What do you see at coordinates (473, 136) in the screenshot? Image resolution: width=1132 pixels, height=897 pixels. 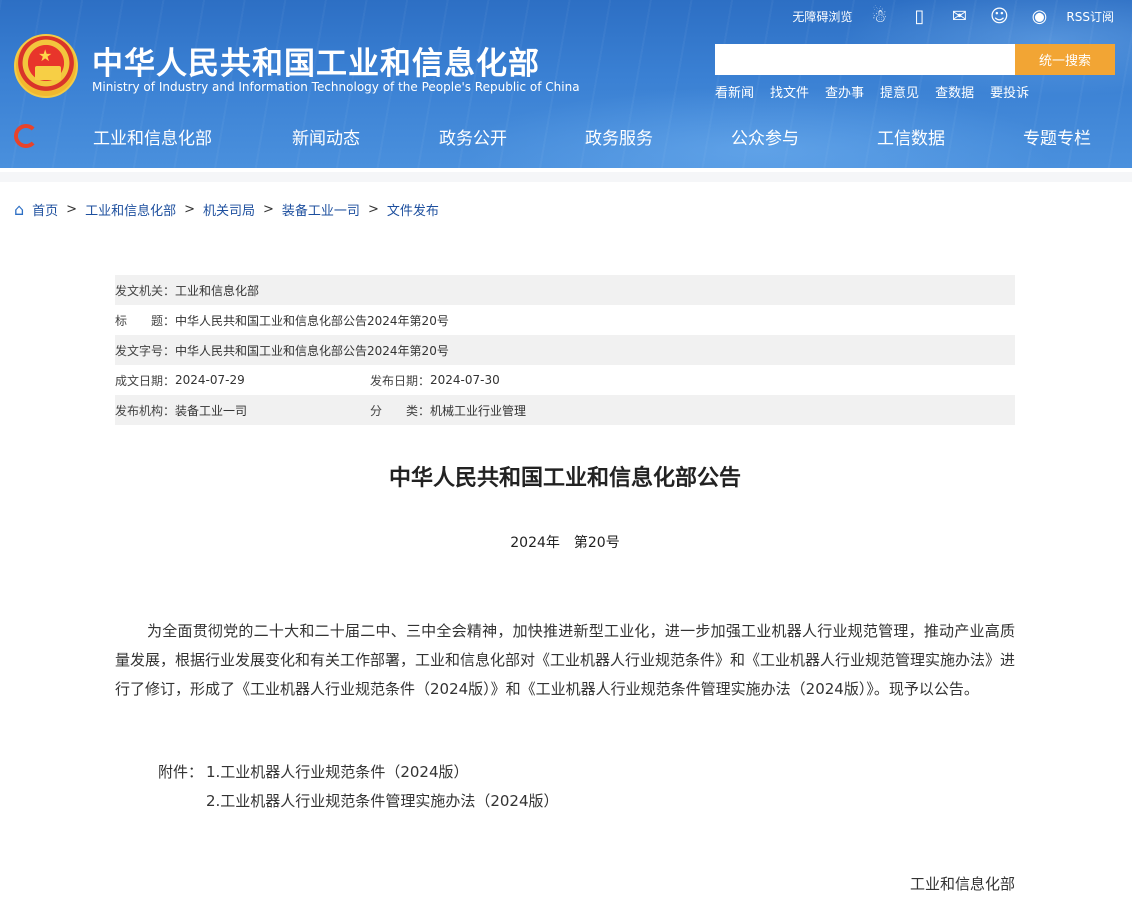 I see `nav-item-gov-affairs: 政务公开` at bounding box center [473, 136].